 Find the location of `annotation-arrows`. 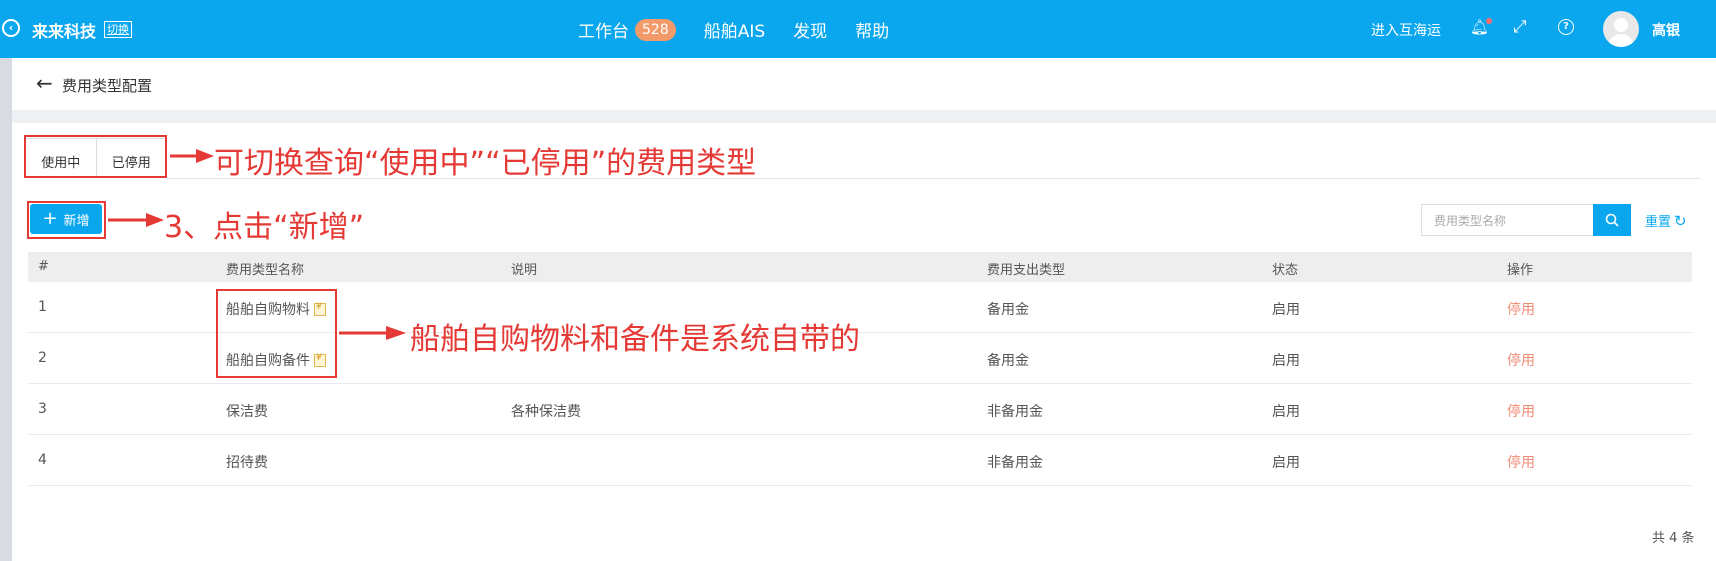

annotation-arrows is located at coordinates (257, 244).